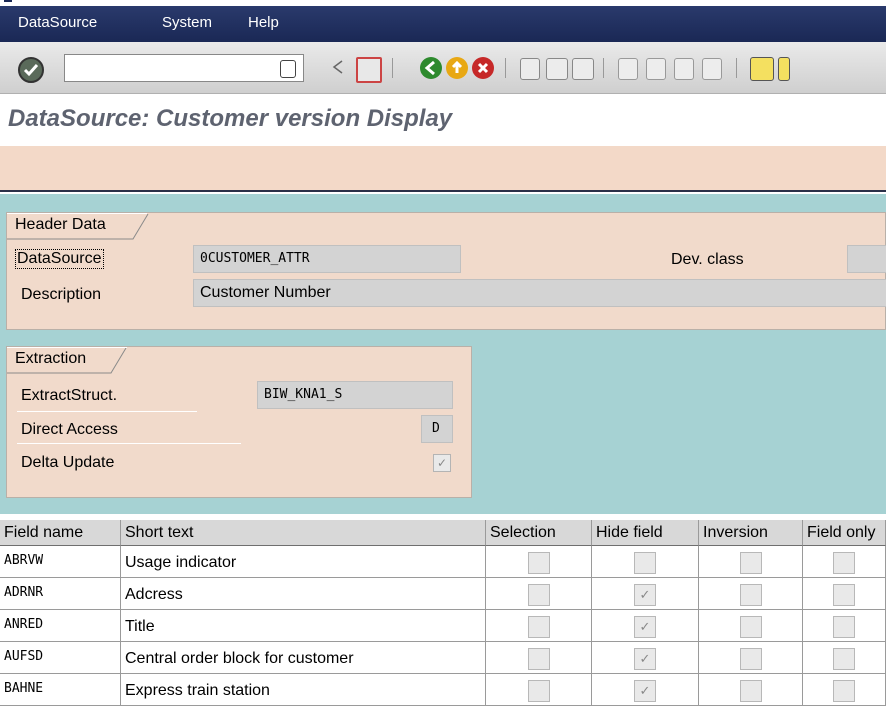 The width and height of the screenshot is (886, 711). What do you see at coordinates (355, 395) in the screenshot?
I see `extractstruct-field: BIW_KNA1_S` at bounding box center [355, 395].